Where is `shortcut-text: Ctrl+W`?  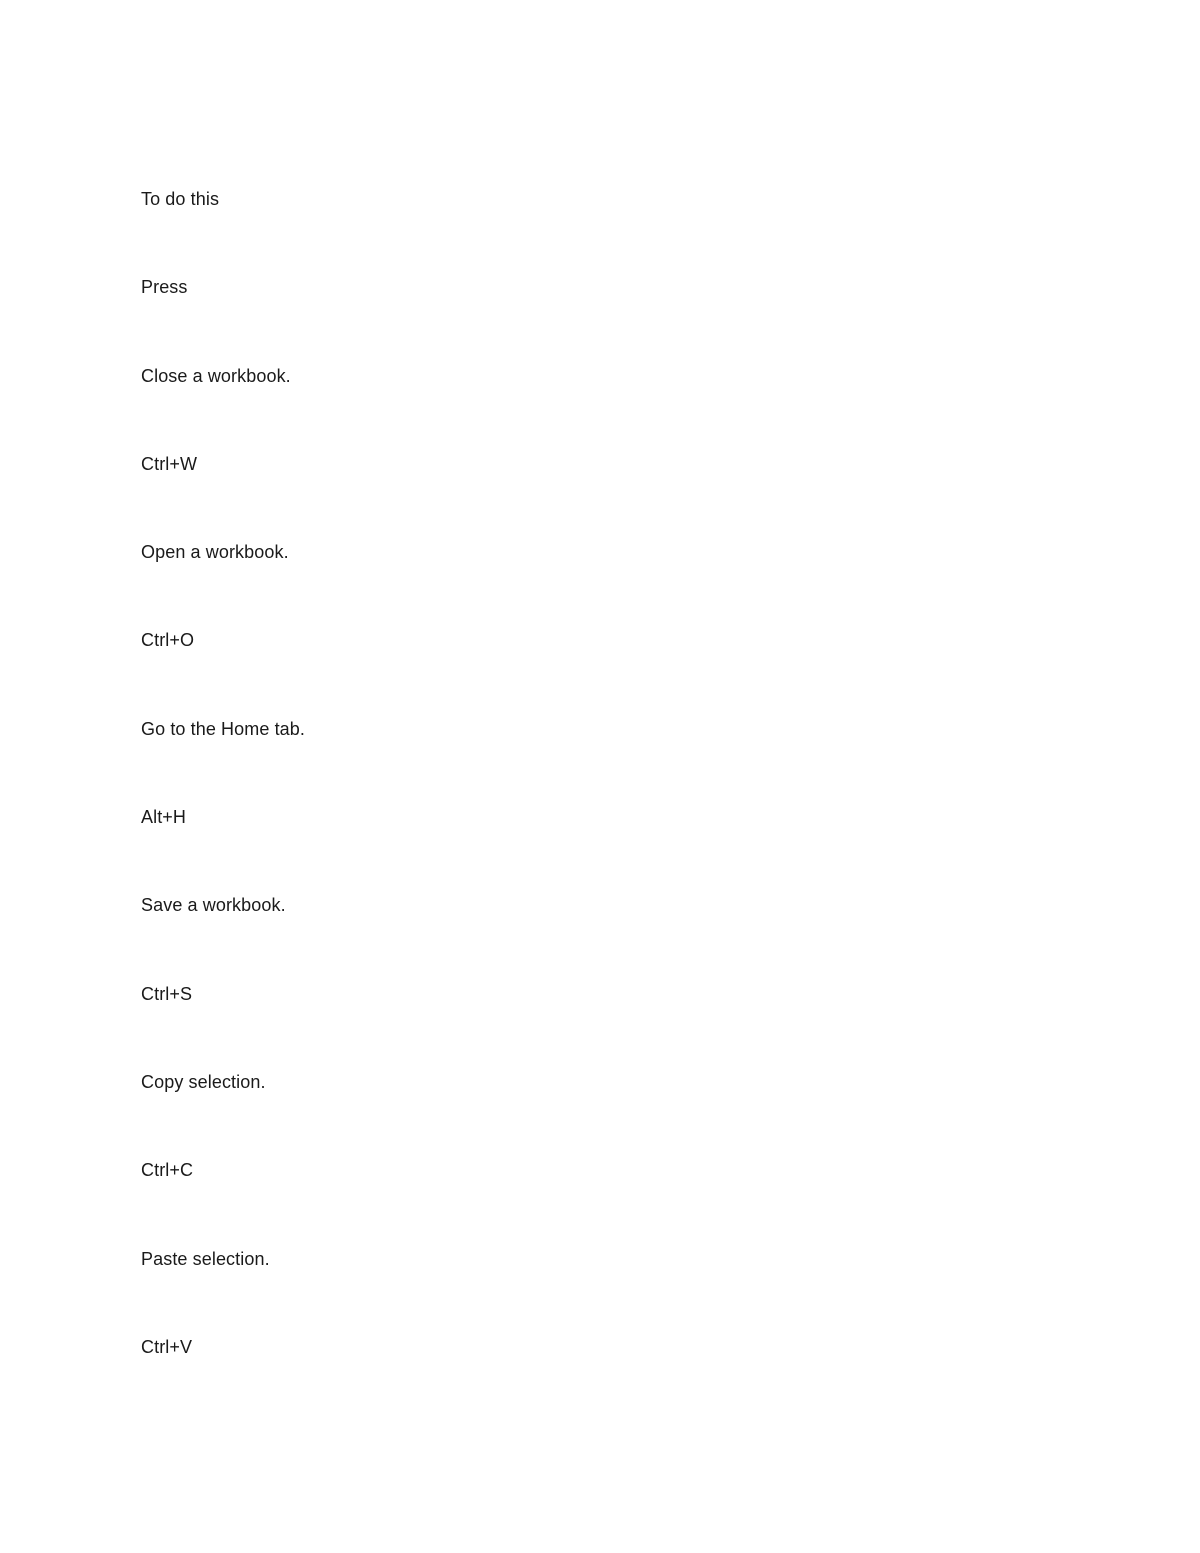 shortcut-text: Ctrl+W is located at coordinates (169, 463).